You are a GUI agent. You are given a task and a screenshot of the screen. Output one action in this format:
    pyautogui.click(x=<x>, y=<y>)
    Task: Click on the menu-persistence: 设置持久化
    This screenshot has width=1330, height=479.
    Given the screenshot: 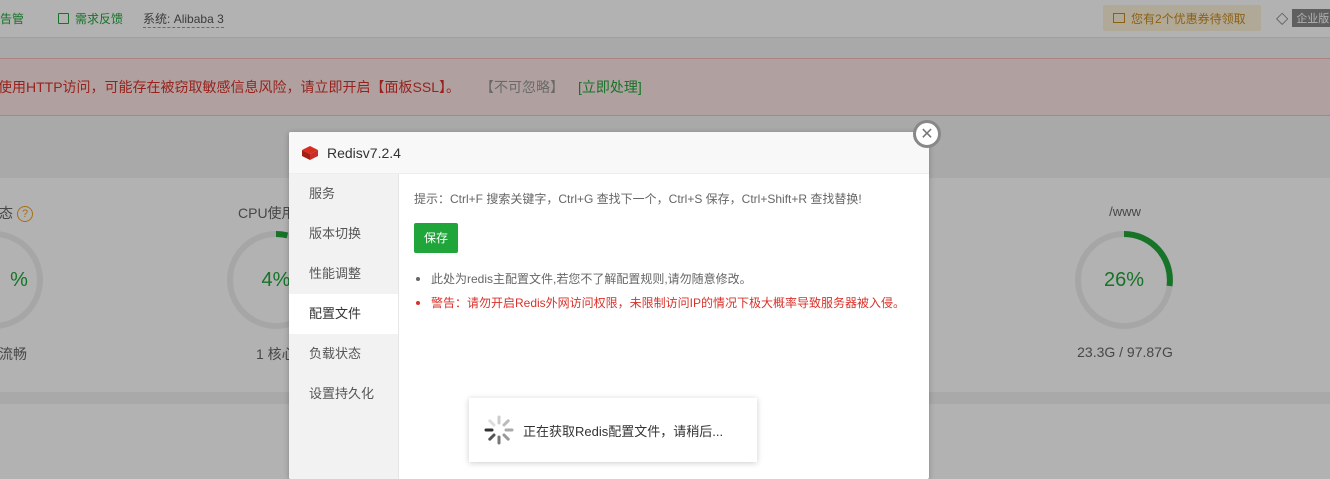 What is the action you would take?
    pyautogui.click(x=343, y=394)
    